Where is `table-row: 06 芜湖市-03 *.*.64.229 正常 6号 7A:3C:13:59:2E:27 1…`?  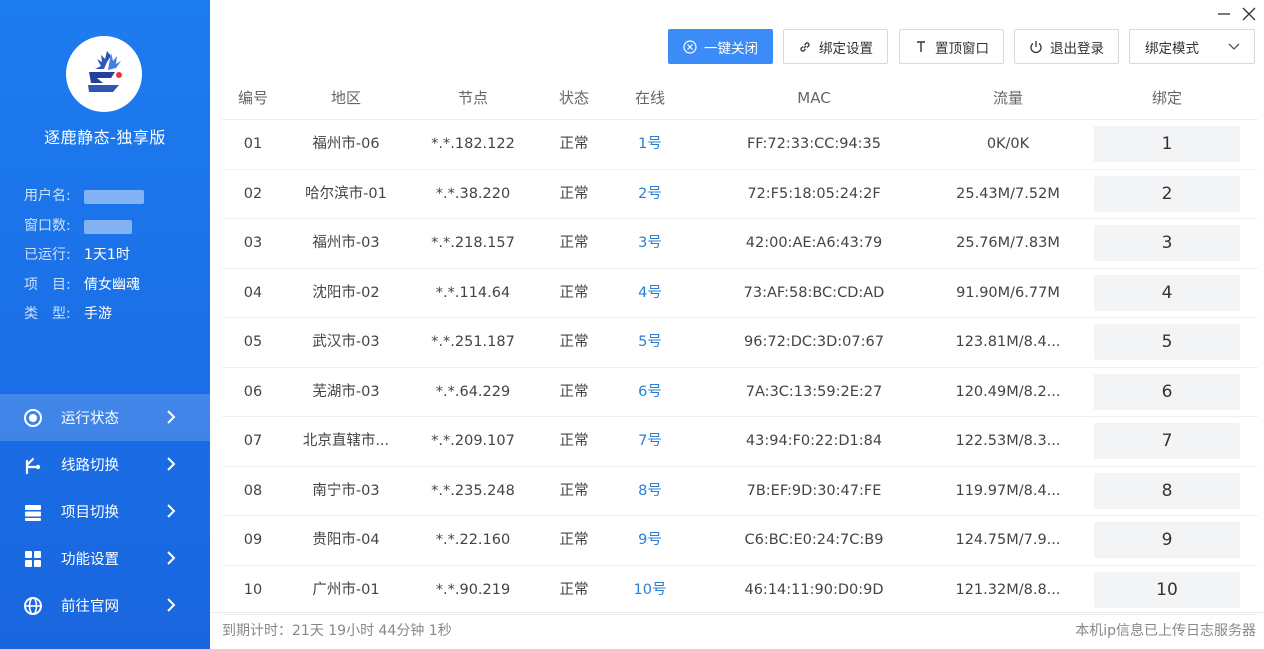 table-row: 06 芜湖市-03 *.*.64.229 正常 6号 7A:3C:13:59:2E:27 1… is located at coordinates (740, 392).